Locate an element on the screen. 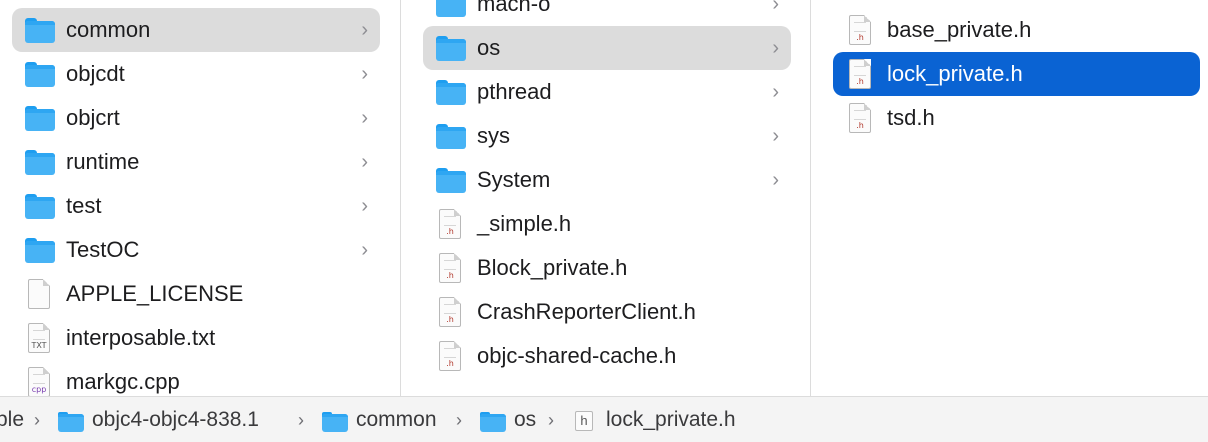 This screenshot has width=1208, height=442. crumb-label: common is located at coordinates (396, 419).